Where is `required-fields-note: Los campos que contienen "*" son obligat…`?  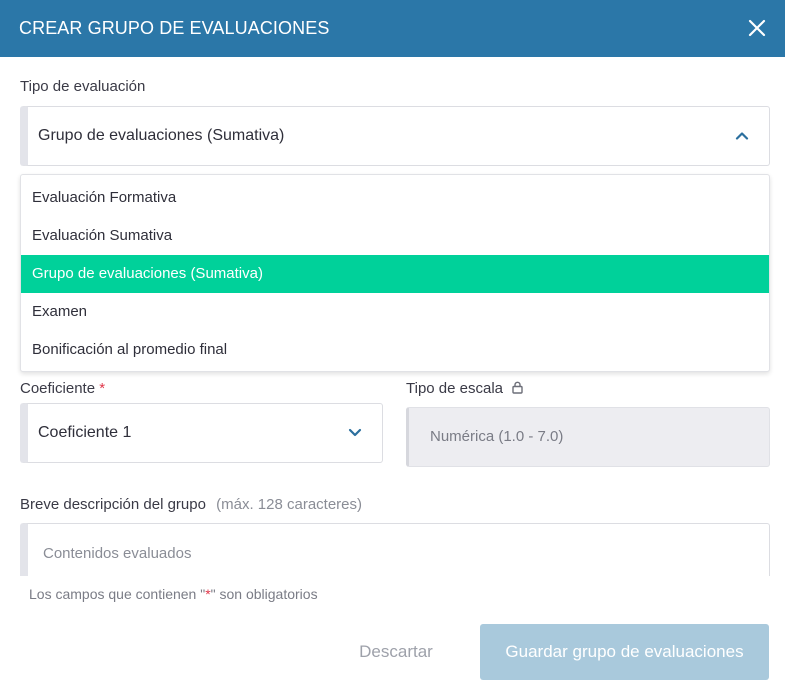 required-fields-note: Los campos que contienen "*" son obligat… is located at coordinates (173, 594).